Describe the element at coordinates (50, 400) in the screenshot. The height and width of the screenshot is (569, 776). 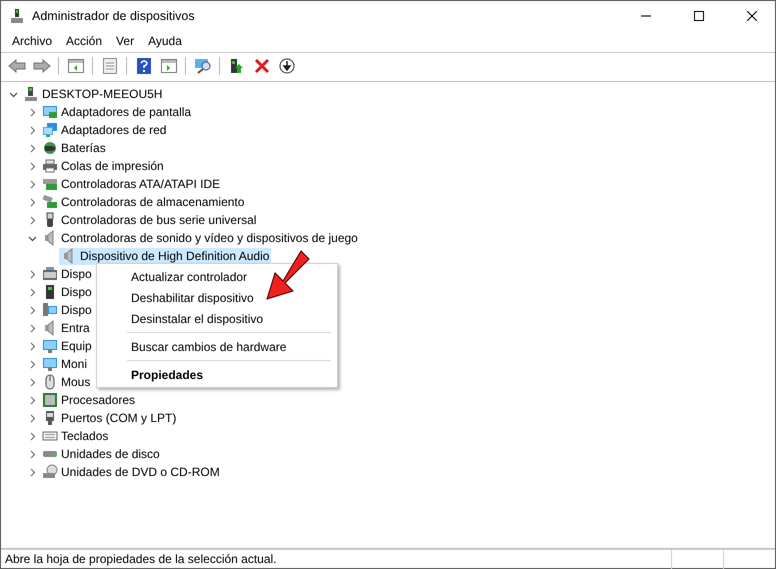
I see `chip-icon` at that location.